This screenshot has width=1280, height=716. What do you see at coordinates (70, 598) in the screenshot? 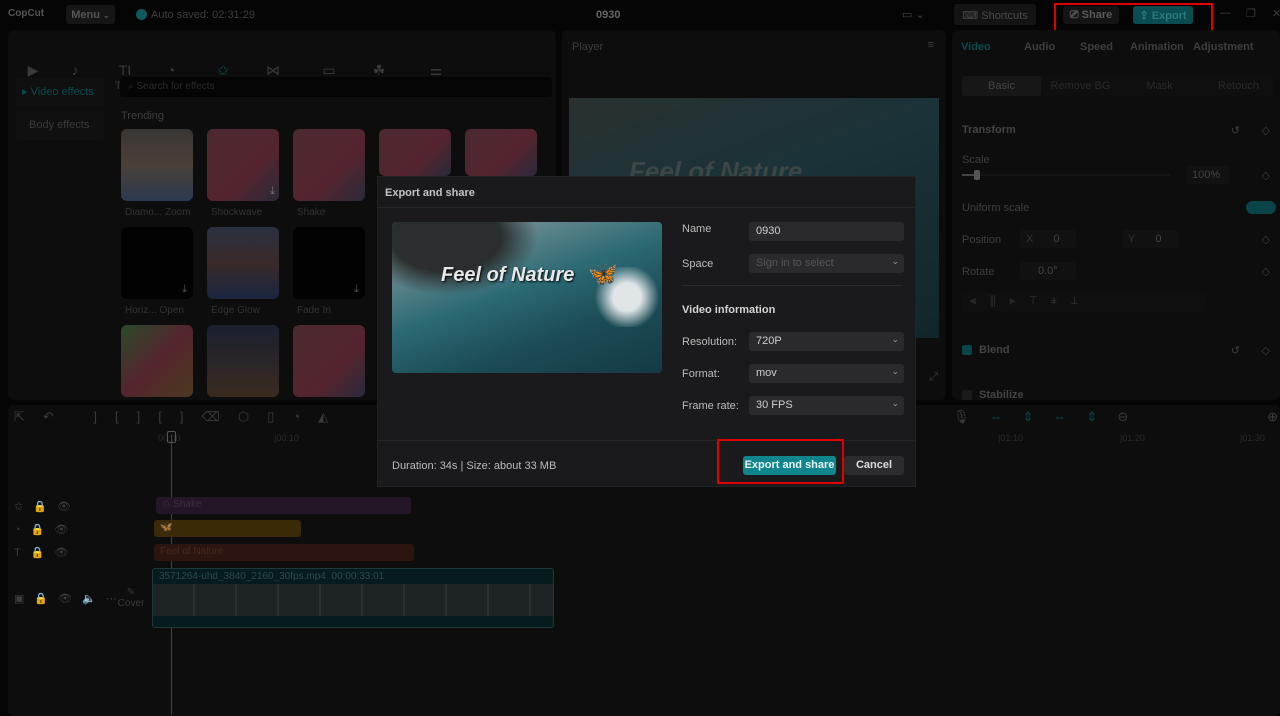
I see `video-track-controls: ▣🔒👁🔈⋯` at bounding box center [70, 598].